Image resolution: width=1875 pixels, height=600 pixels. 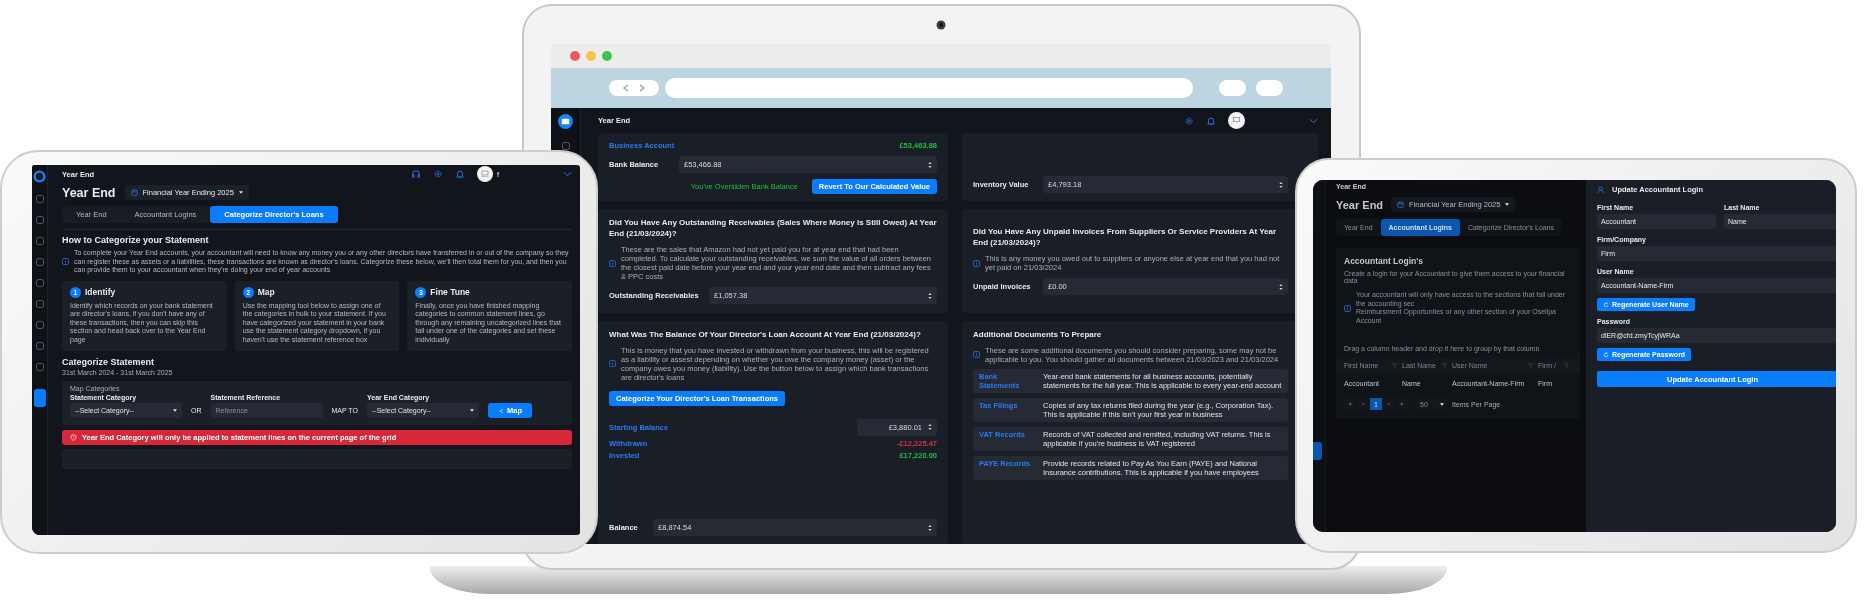 I want to click on section-heading: Accountant Login's, so click(x=1384, y=261).